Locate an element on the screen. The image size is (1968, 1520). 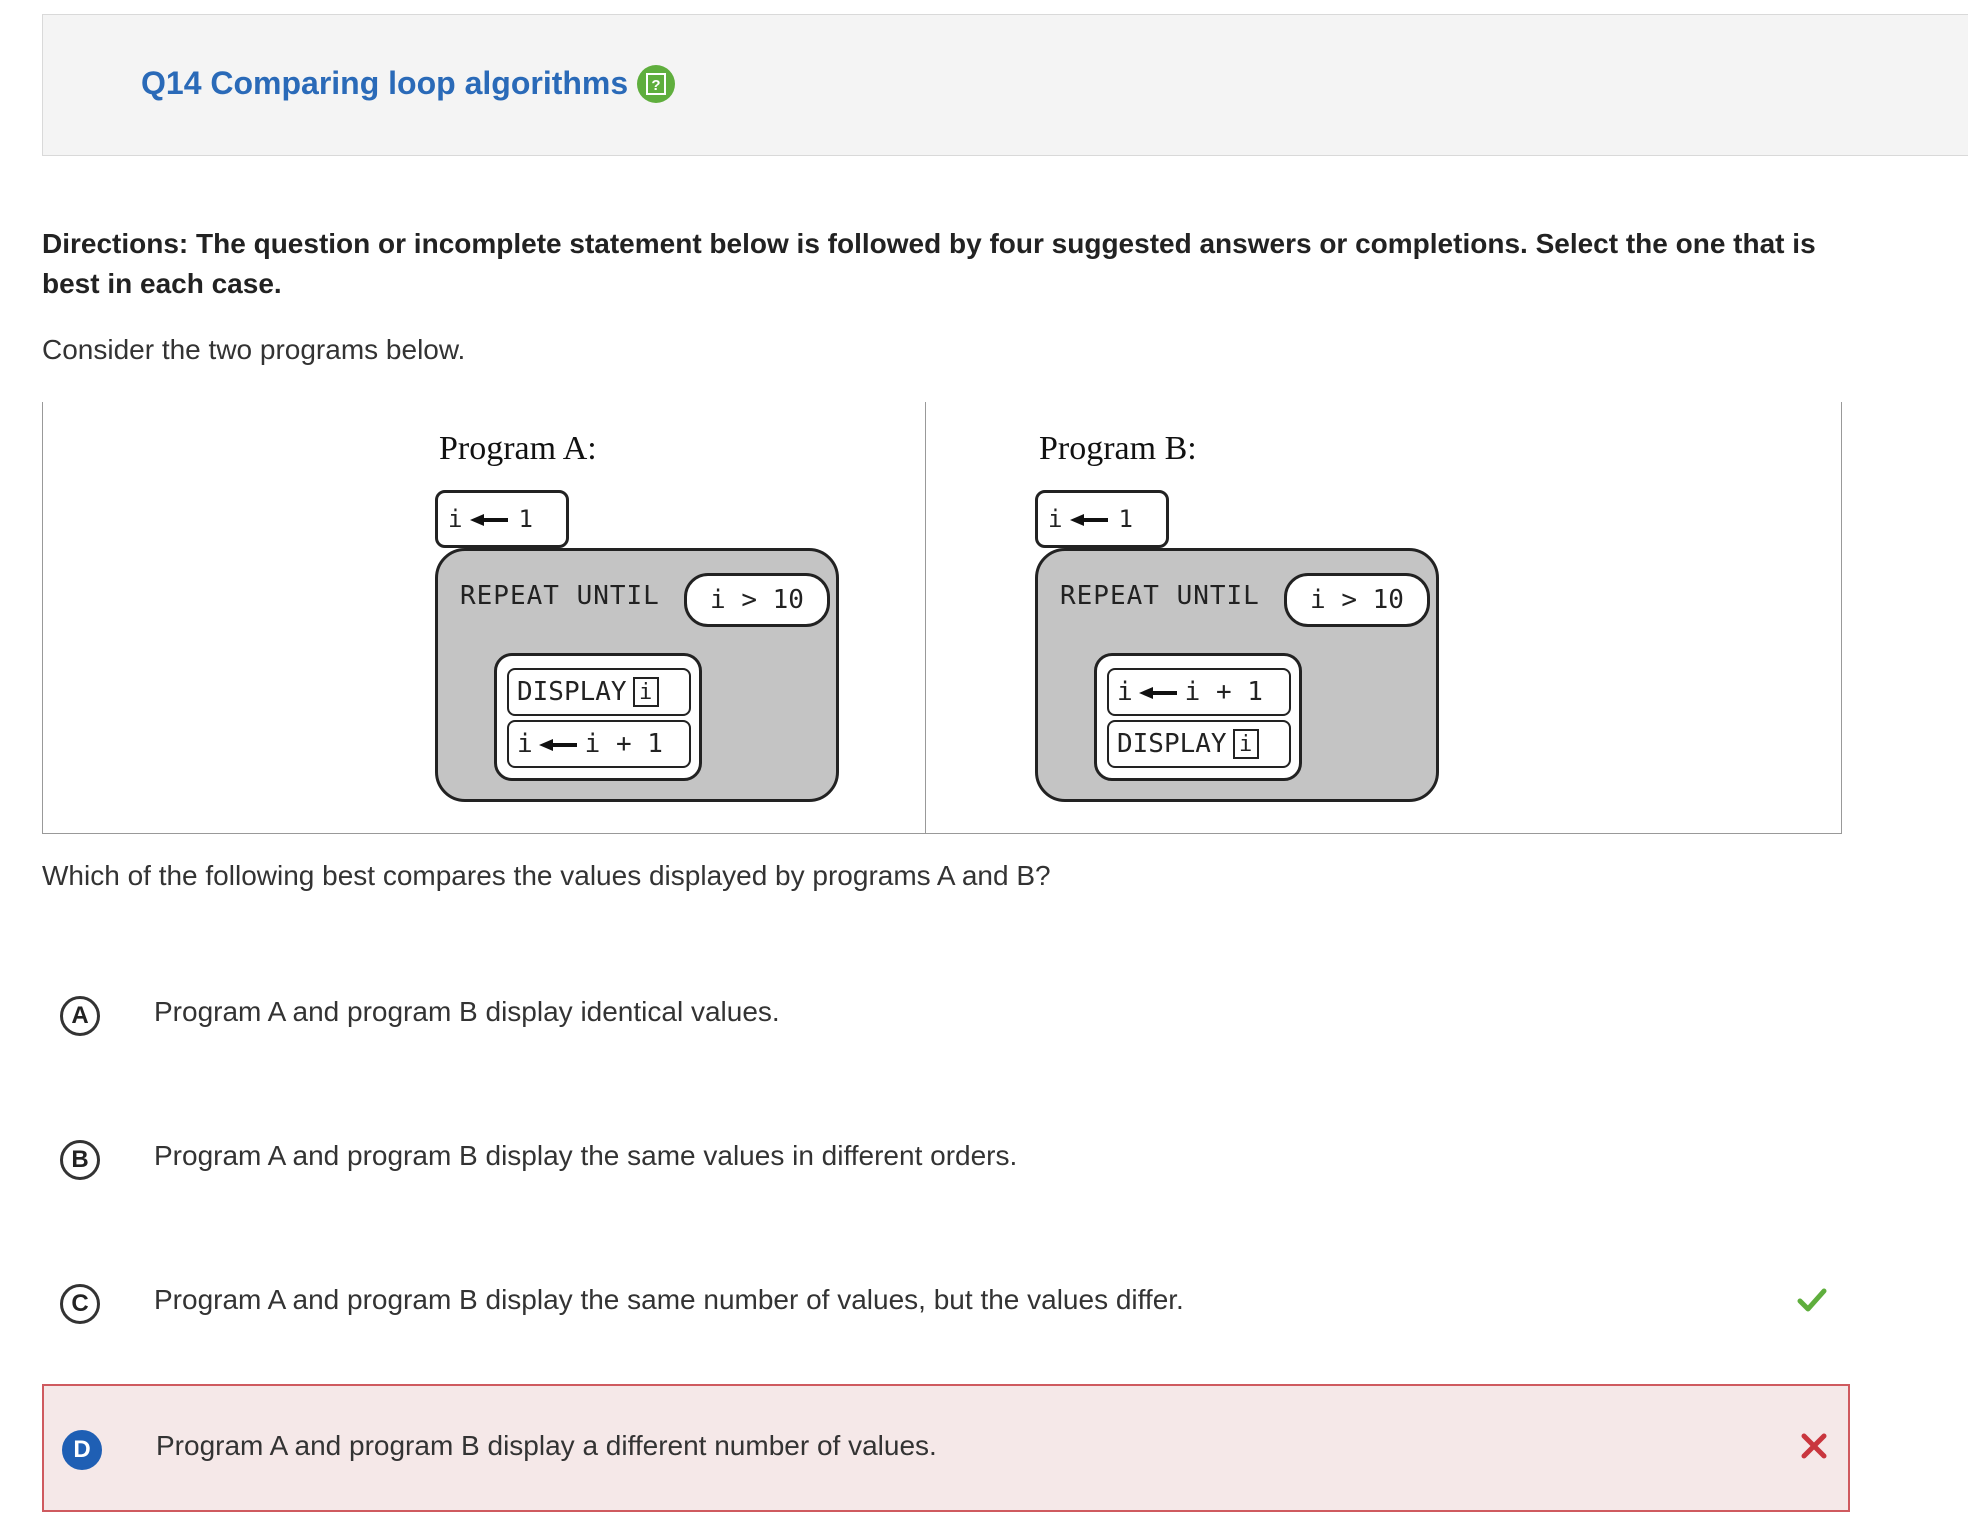
program-a-repeat-block: REPEAT UNTIL i > 10 DISPLAY i i i + 1 is located at coordinates (637, 675).